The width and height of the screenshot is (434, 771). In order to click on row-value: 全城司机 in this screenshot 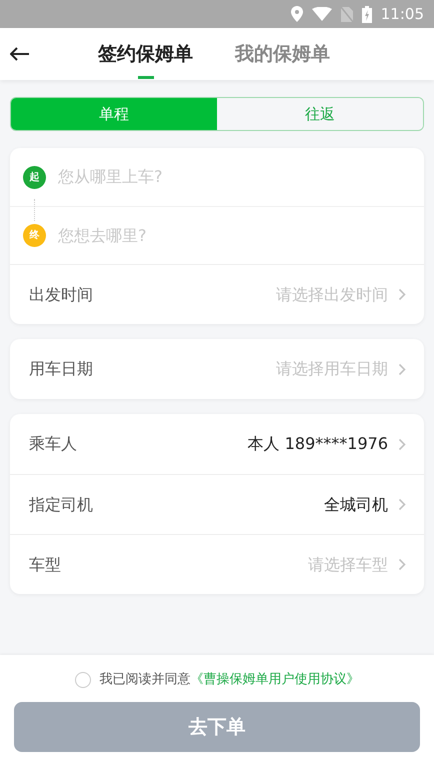, I will do `click(356, 505)`.